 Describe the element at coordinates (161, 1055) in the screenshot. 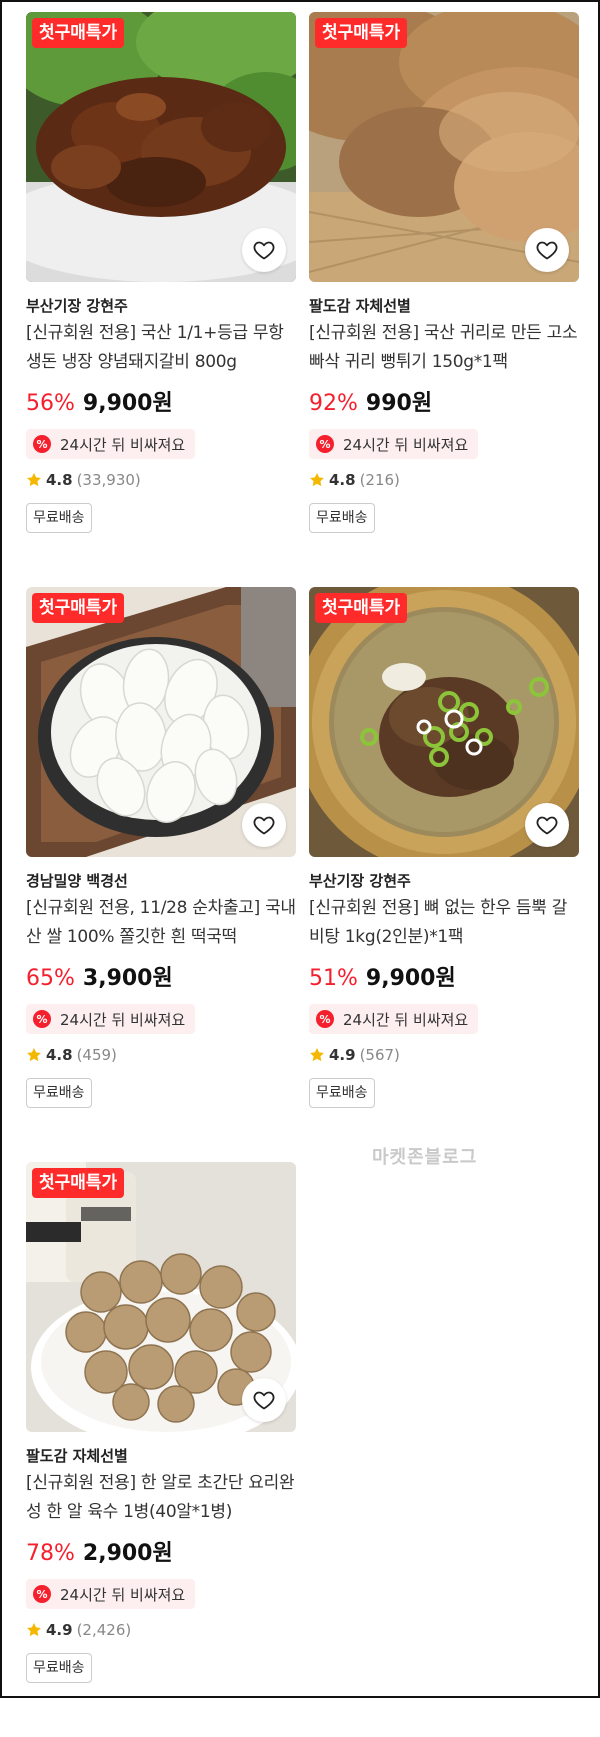

I see `rating-row: 4.8 (459)` at that location.